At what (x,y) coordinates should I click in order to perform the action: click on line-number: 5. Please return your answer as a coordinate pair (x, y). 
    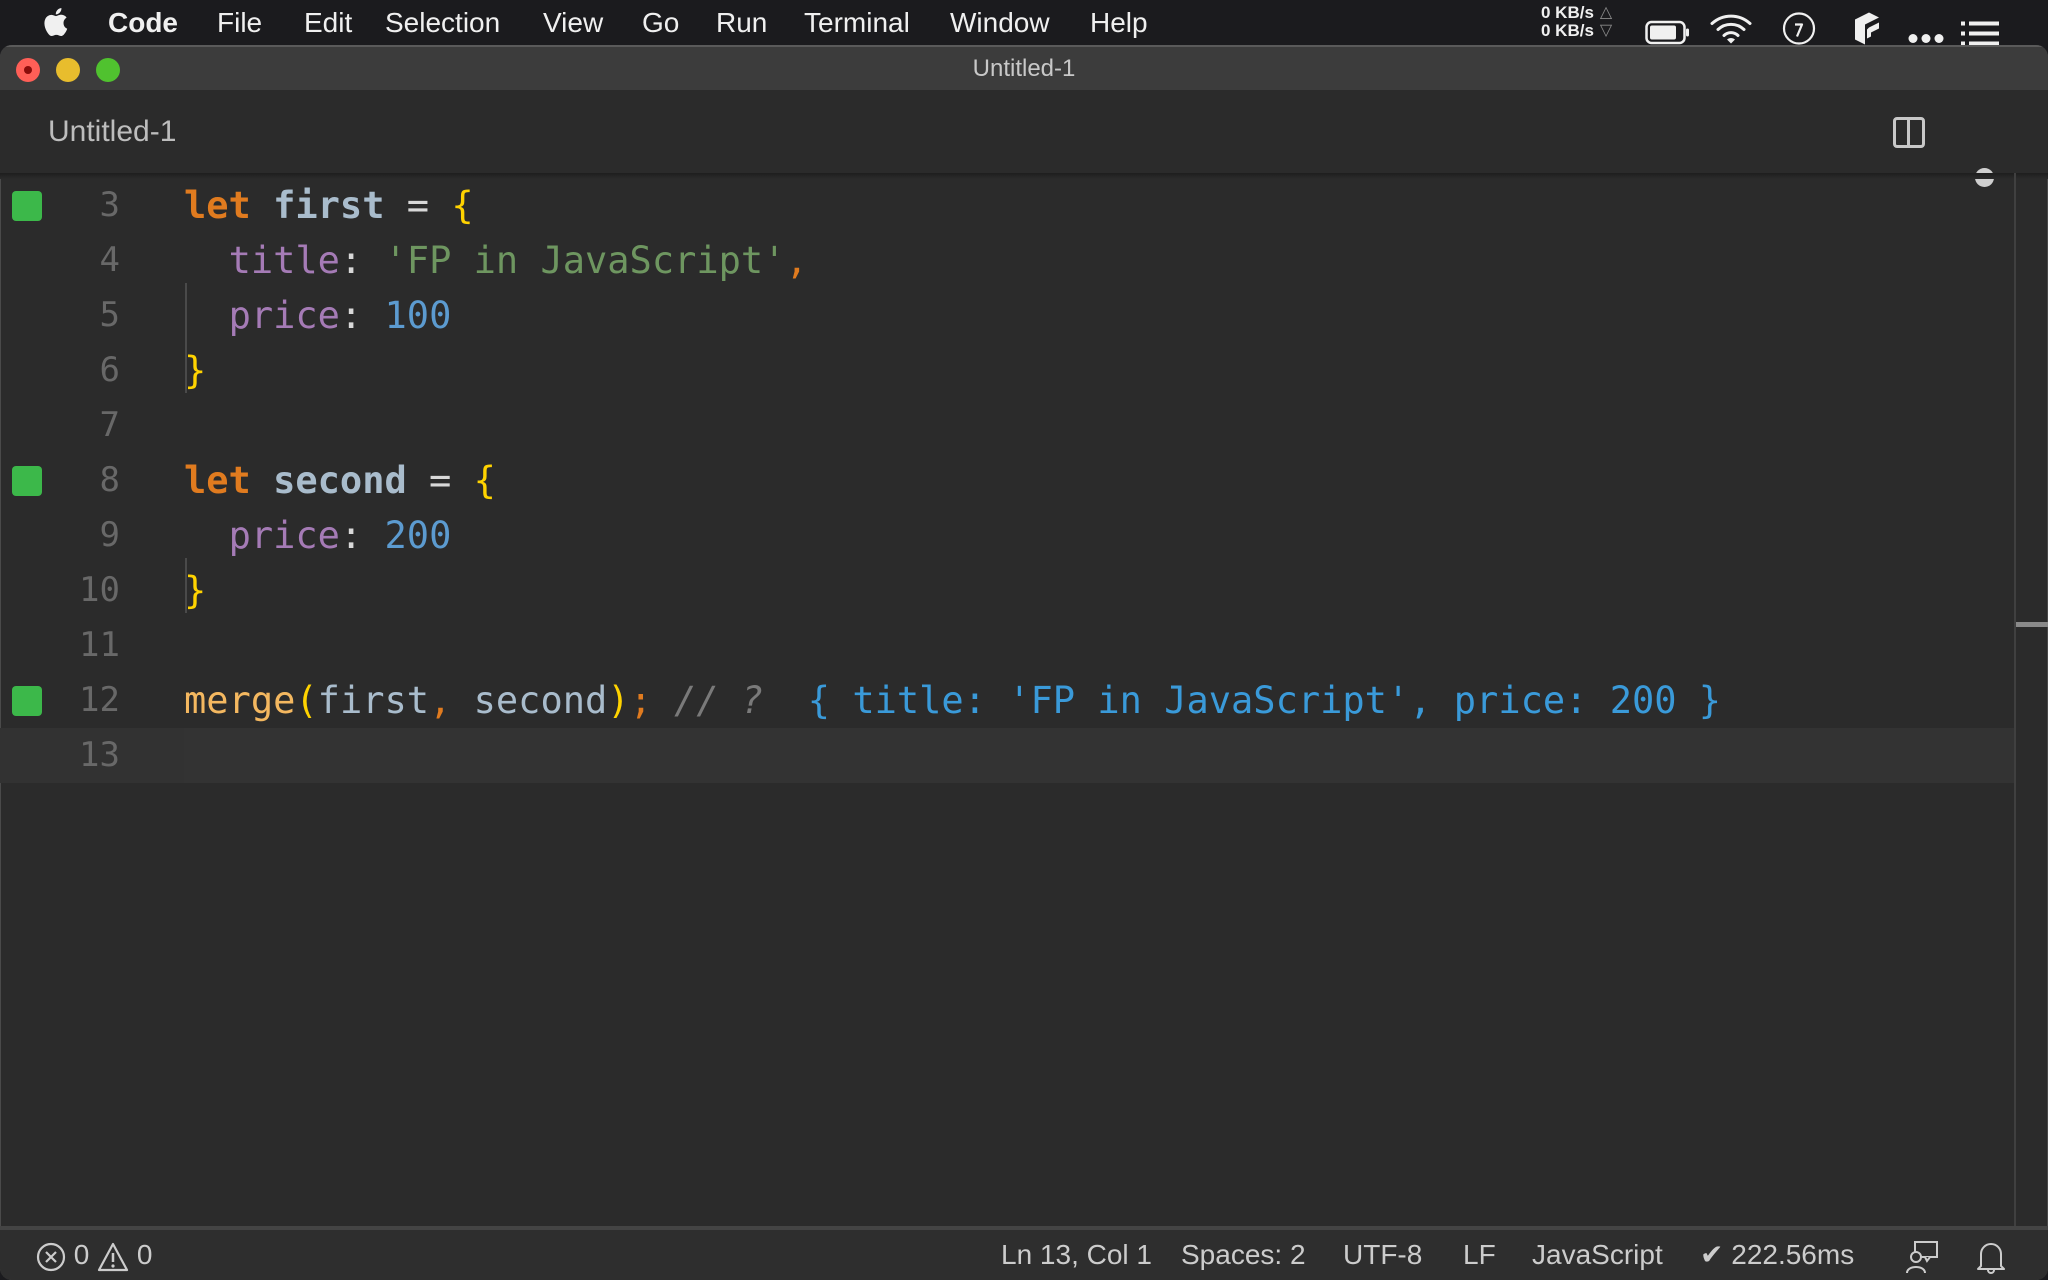
    Looking at the image, I should click on (109, 315).